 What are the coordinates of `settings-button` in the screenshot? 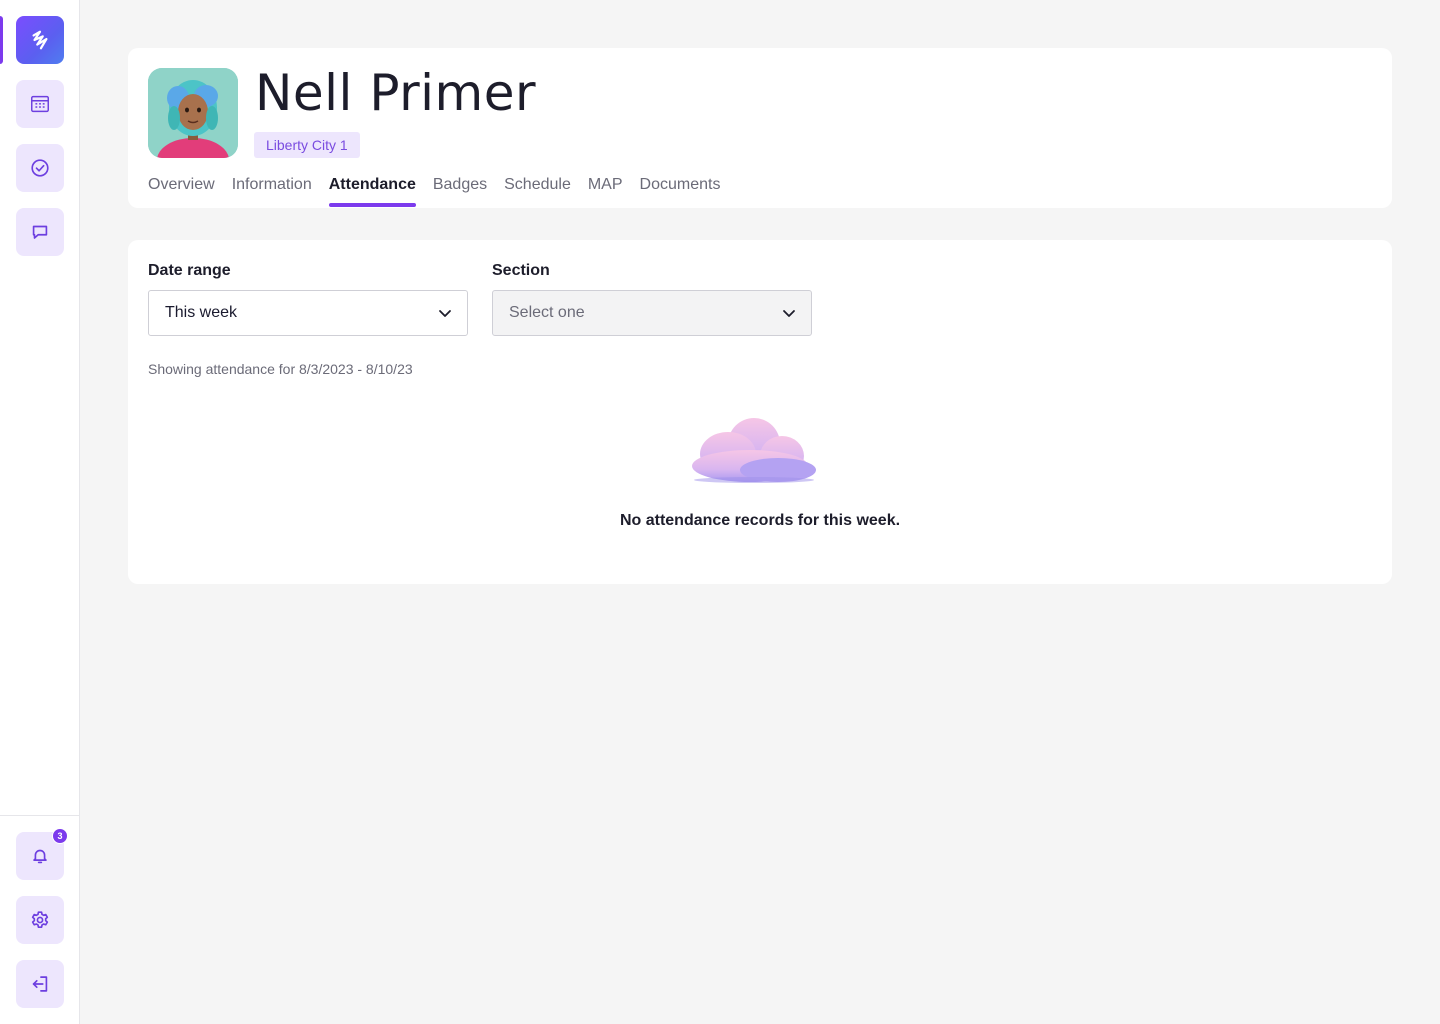 It's located at (40, 920).